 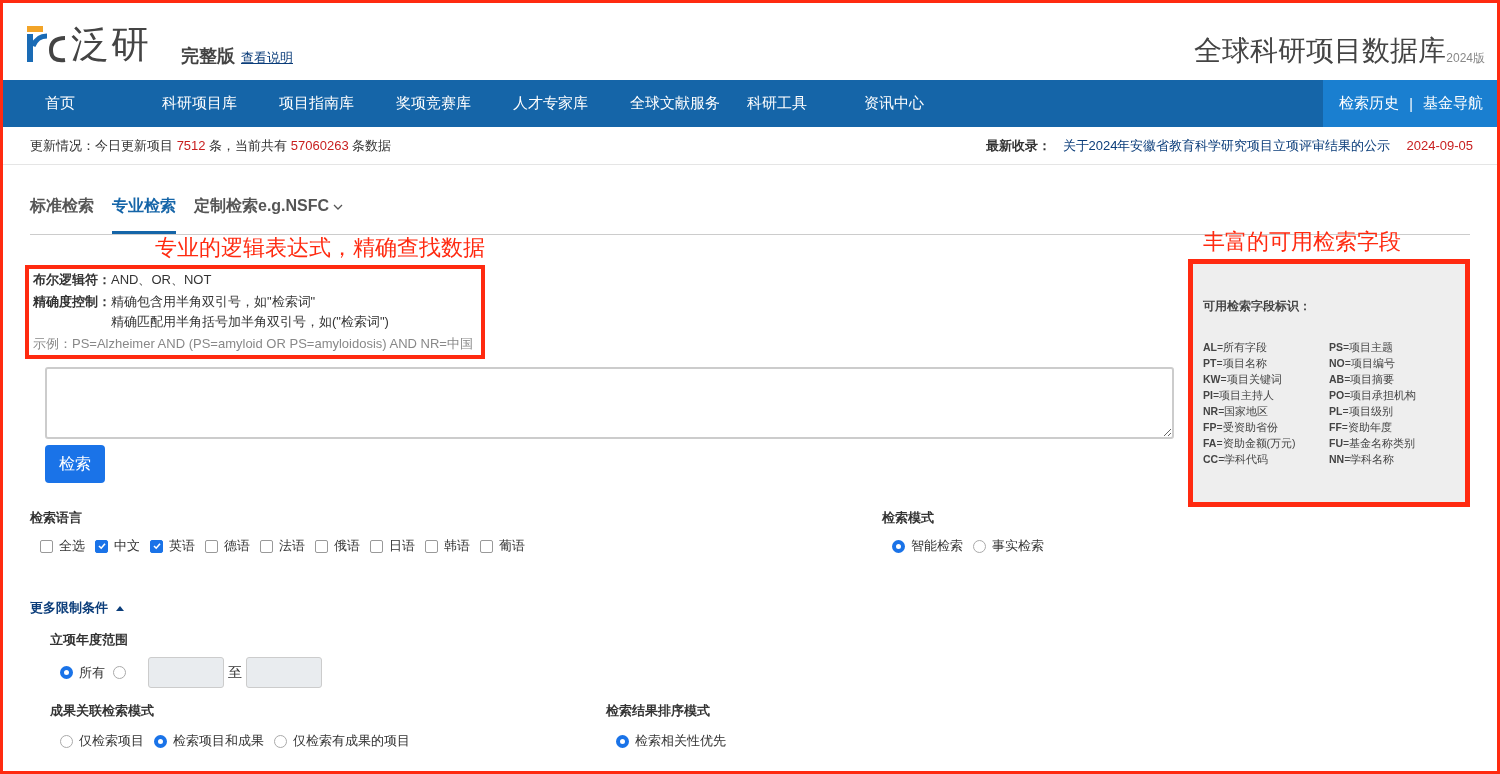 What do you see at coordinates (658, 711) in the screenshot?
I see `section-title: 检索结果排序模式` at bounding box center [658, 711].